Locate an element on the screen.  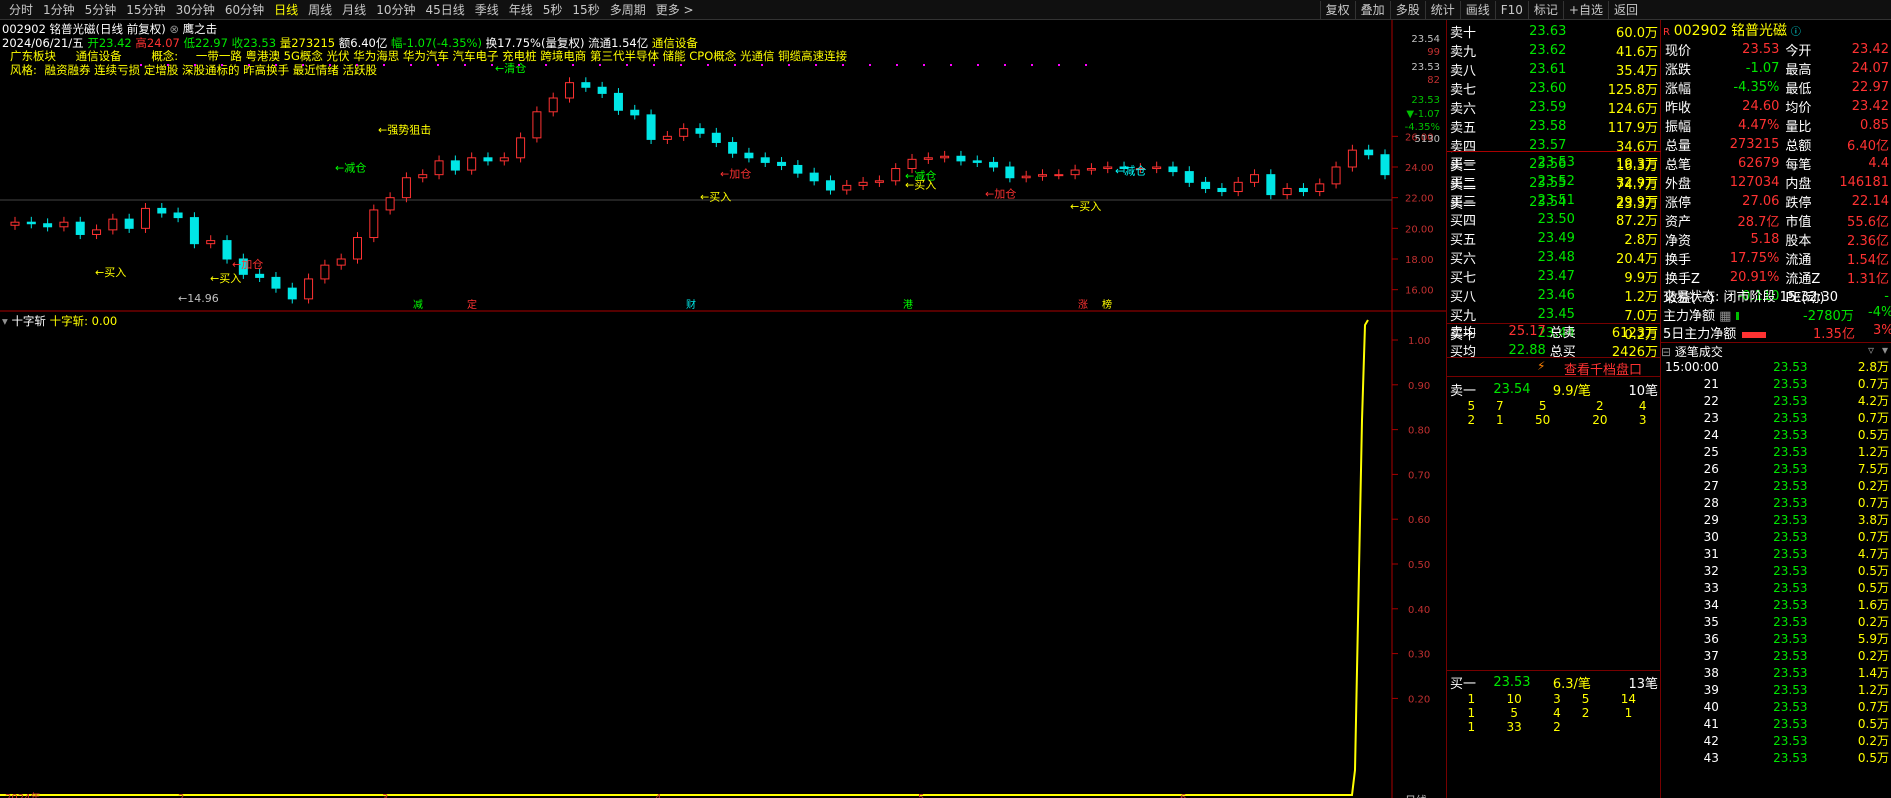
tick-volume: 0.7万 is located at coordinates (1873, 503).